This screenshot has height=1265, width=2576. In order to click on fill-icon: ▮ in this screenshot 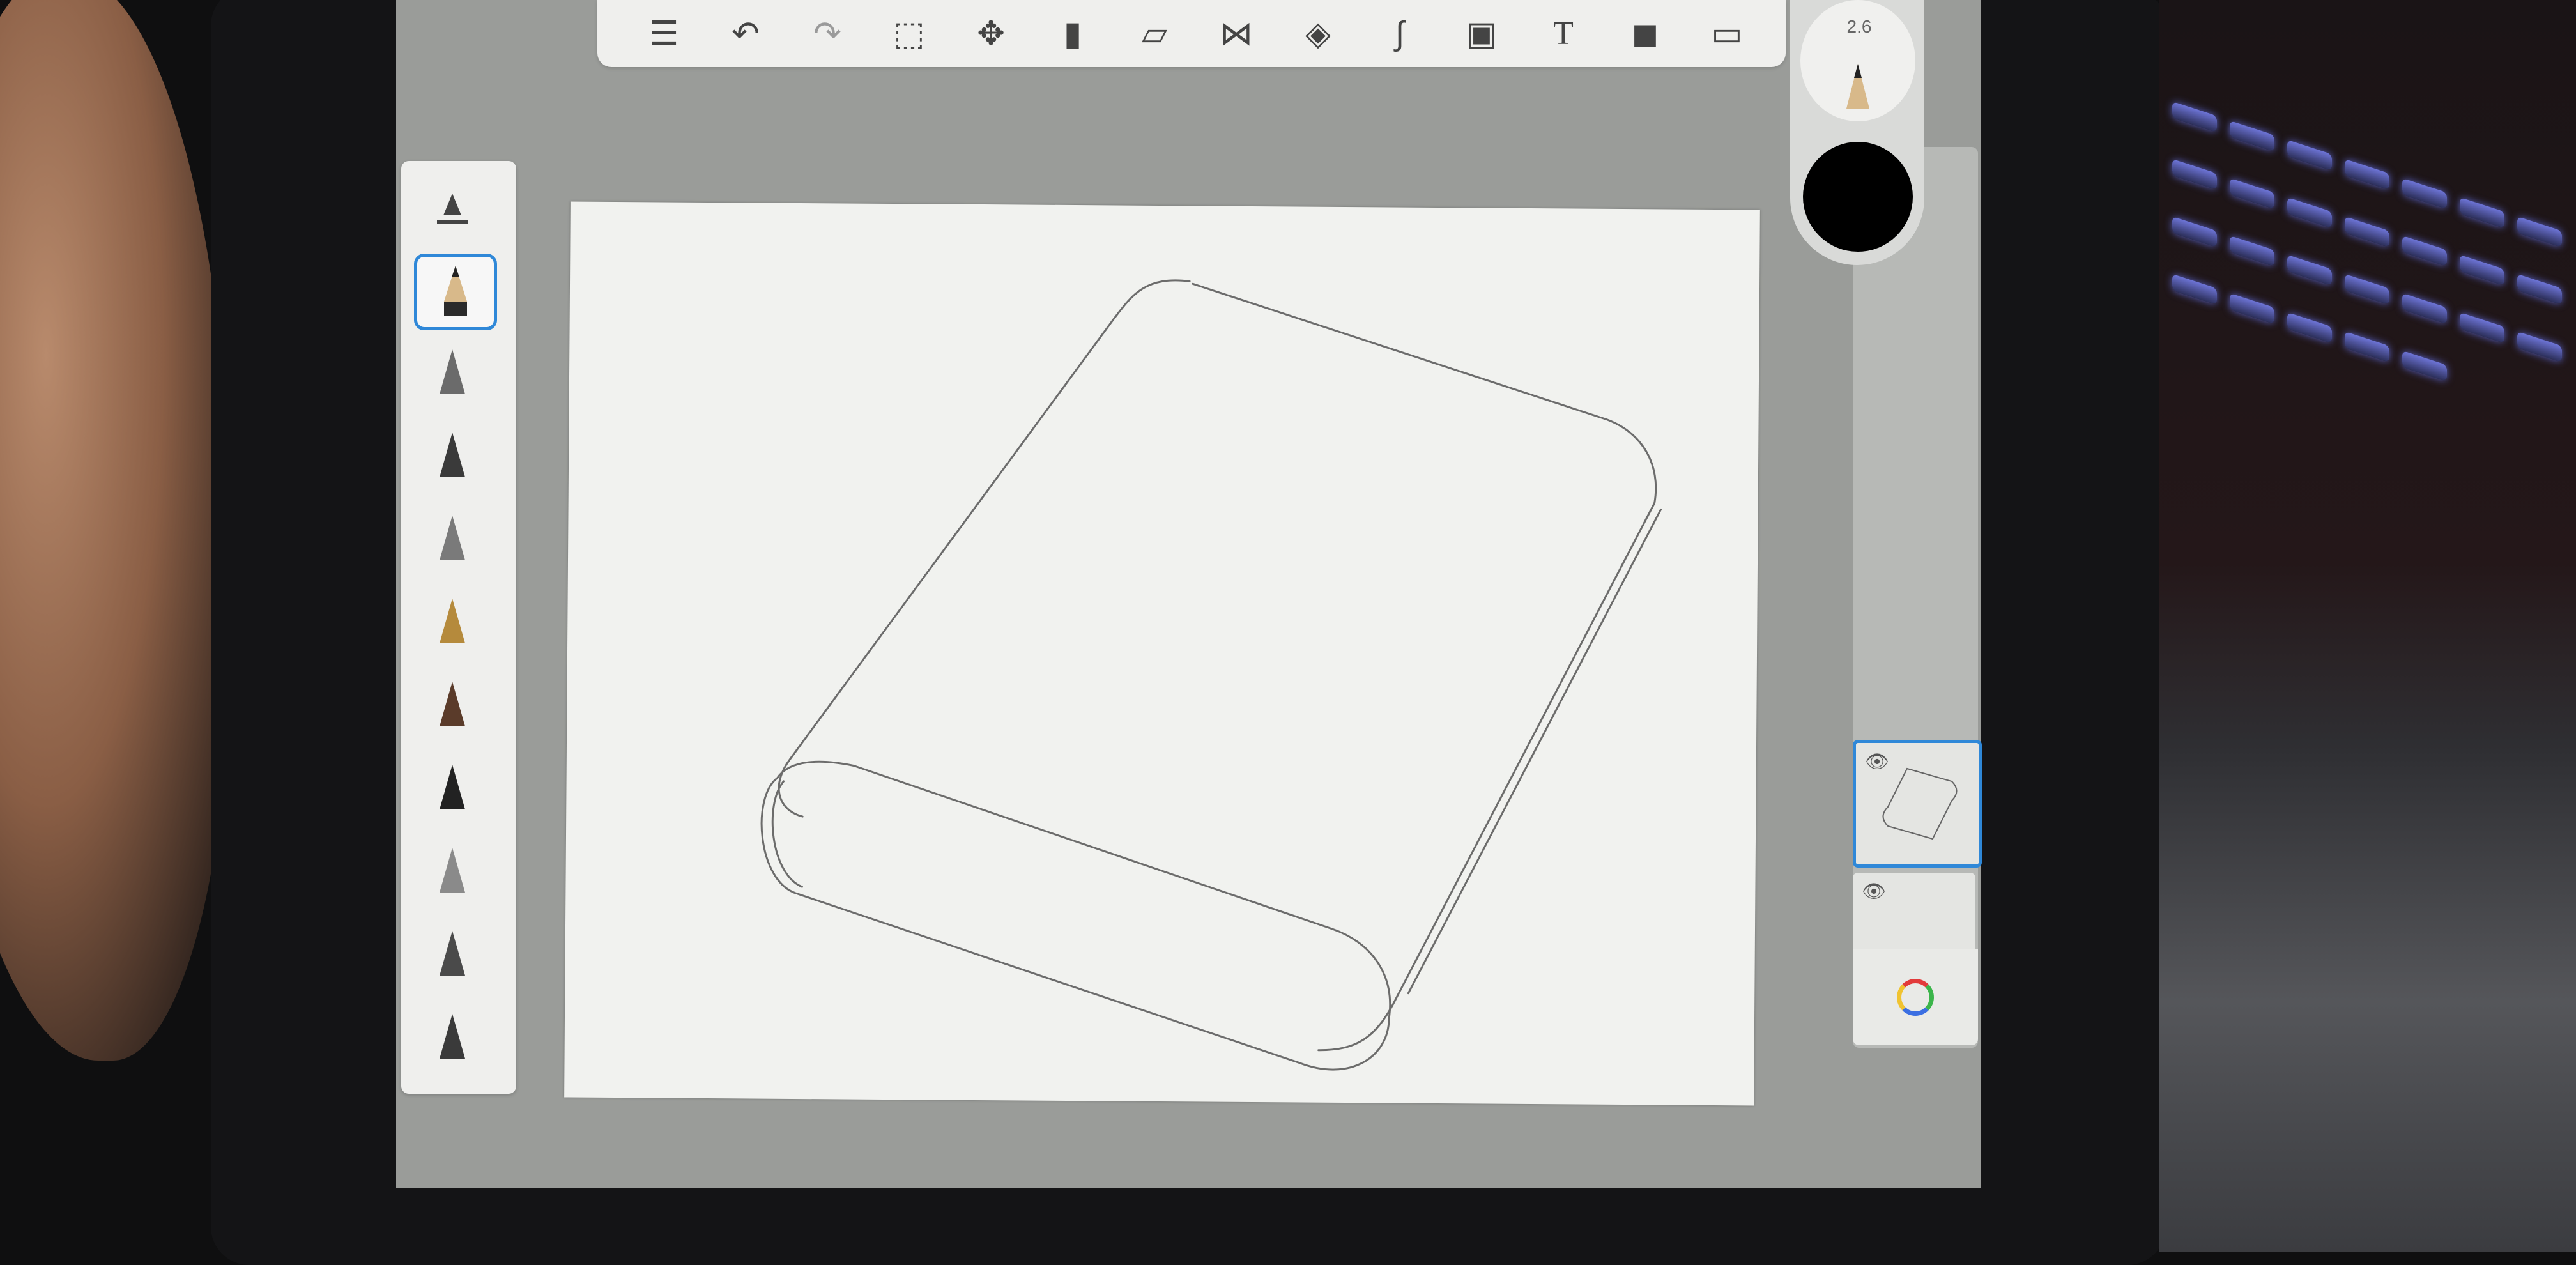, I will do `click(1073, 34)`.